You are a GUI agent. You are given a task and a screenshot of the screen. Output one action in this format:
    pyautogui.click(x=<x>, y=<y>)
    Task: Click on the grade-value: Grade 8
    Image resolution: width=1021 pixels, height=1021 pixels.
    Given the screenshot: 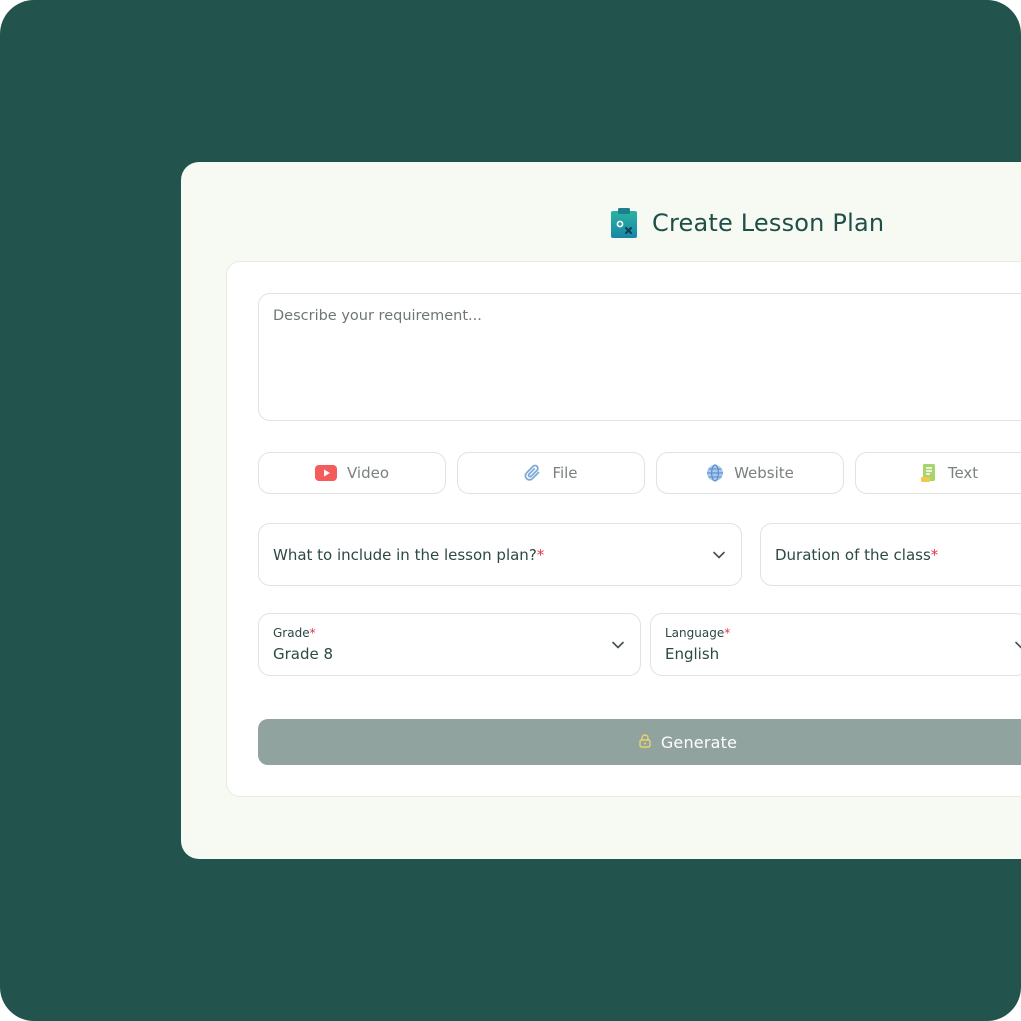 What is the action you would take?
    pyautogui.click(x=303, y=654)
    